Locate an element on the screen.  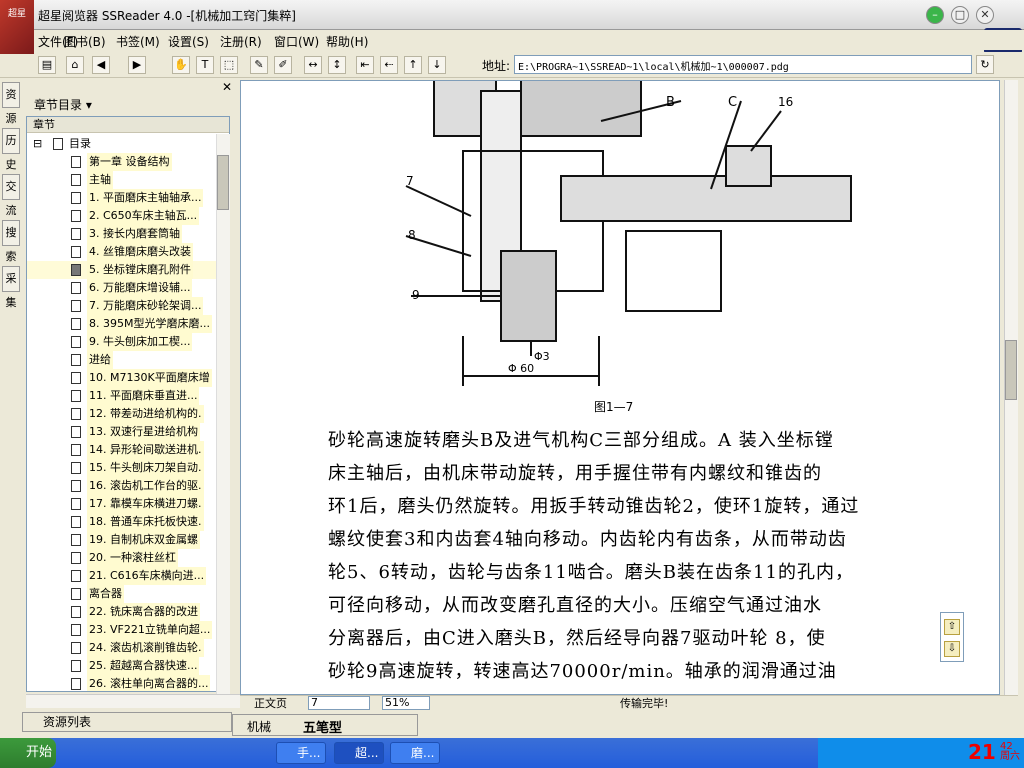
highlight-icon: ✐ is located at coordinates (283, 65).